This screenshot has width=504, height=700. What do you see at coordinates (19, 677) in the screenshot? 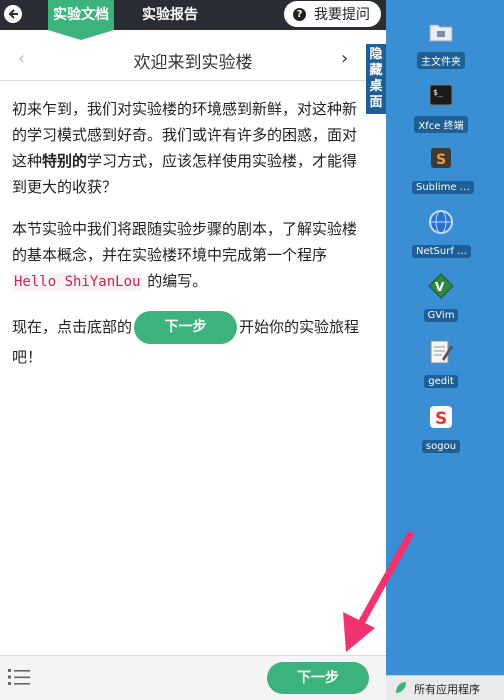
I see `list-icon` at bounding box center [19, 677].